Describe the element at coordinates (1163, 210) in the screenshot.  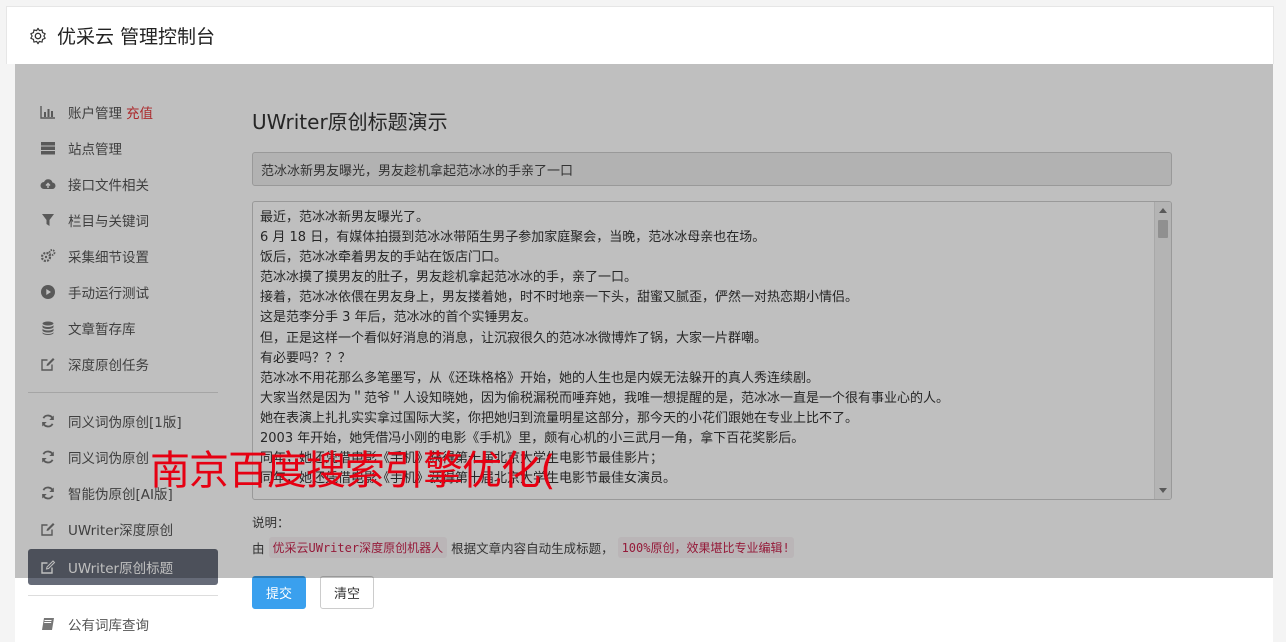
I see `scroll-up-arrow-icon` at that location.